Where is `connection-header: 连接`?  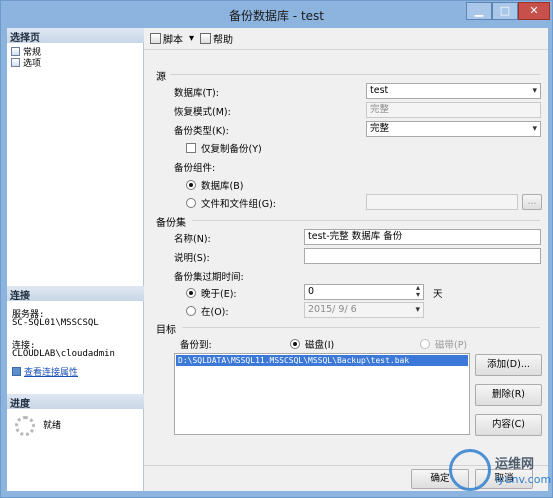 connection-header: 连接 is located at coordinates (75, 294).